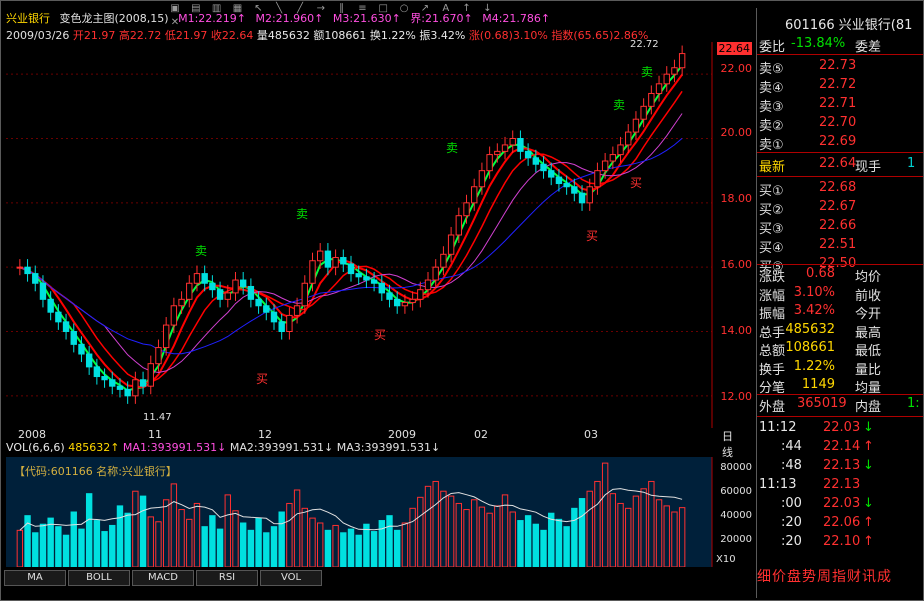 The image size is (924, 601). I want to click on stat-value: 485632, so click(810, 329).